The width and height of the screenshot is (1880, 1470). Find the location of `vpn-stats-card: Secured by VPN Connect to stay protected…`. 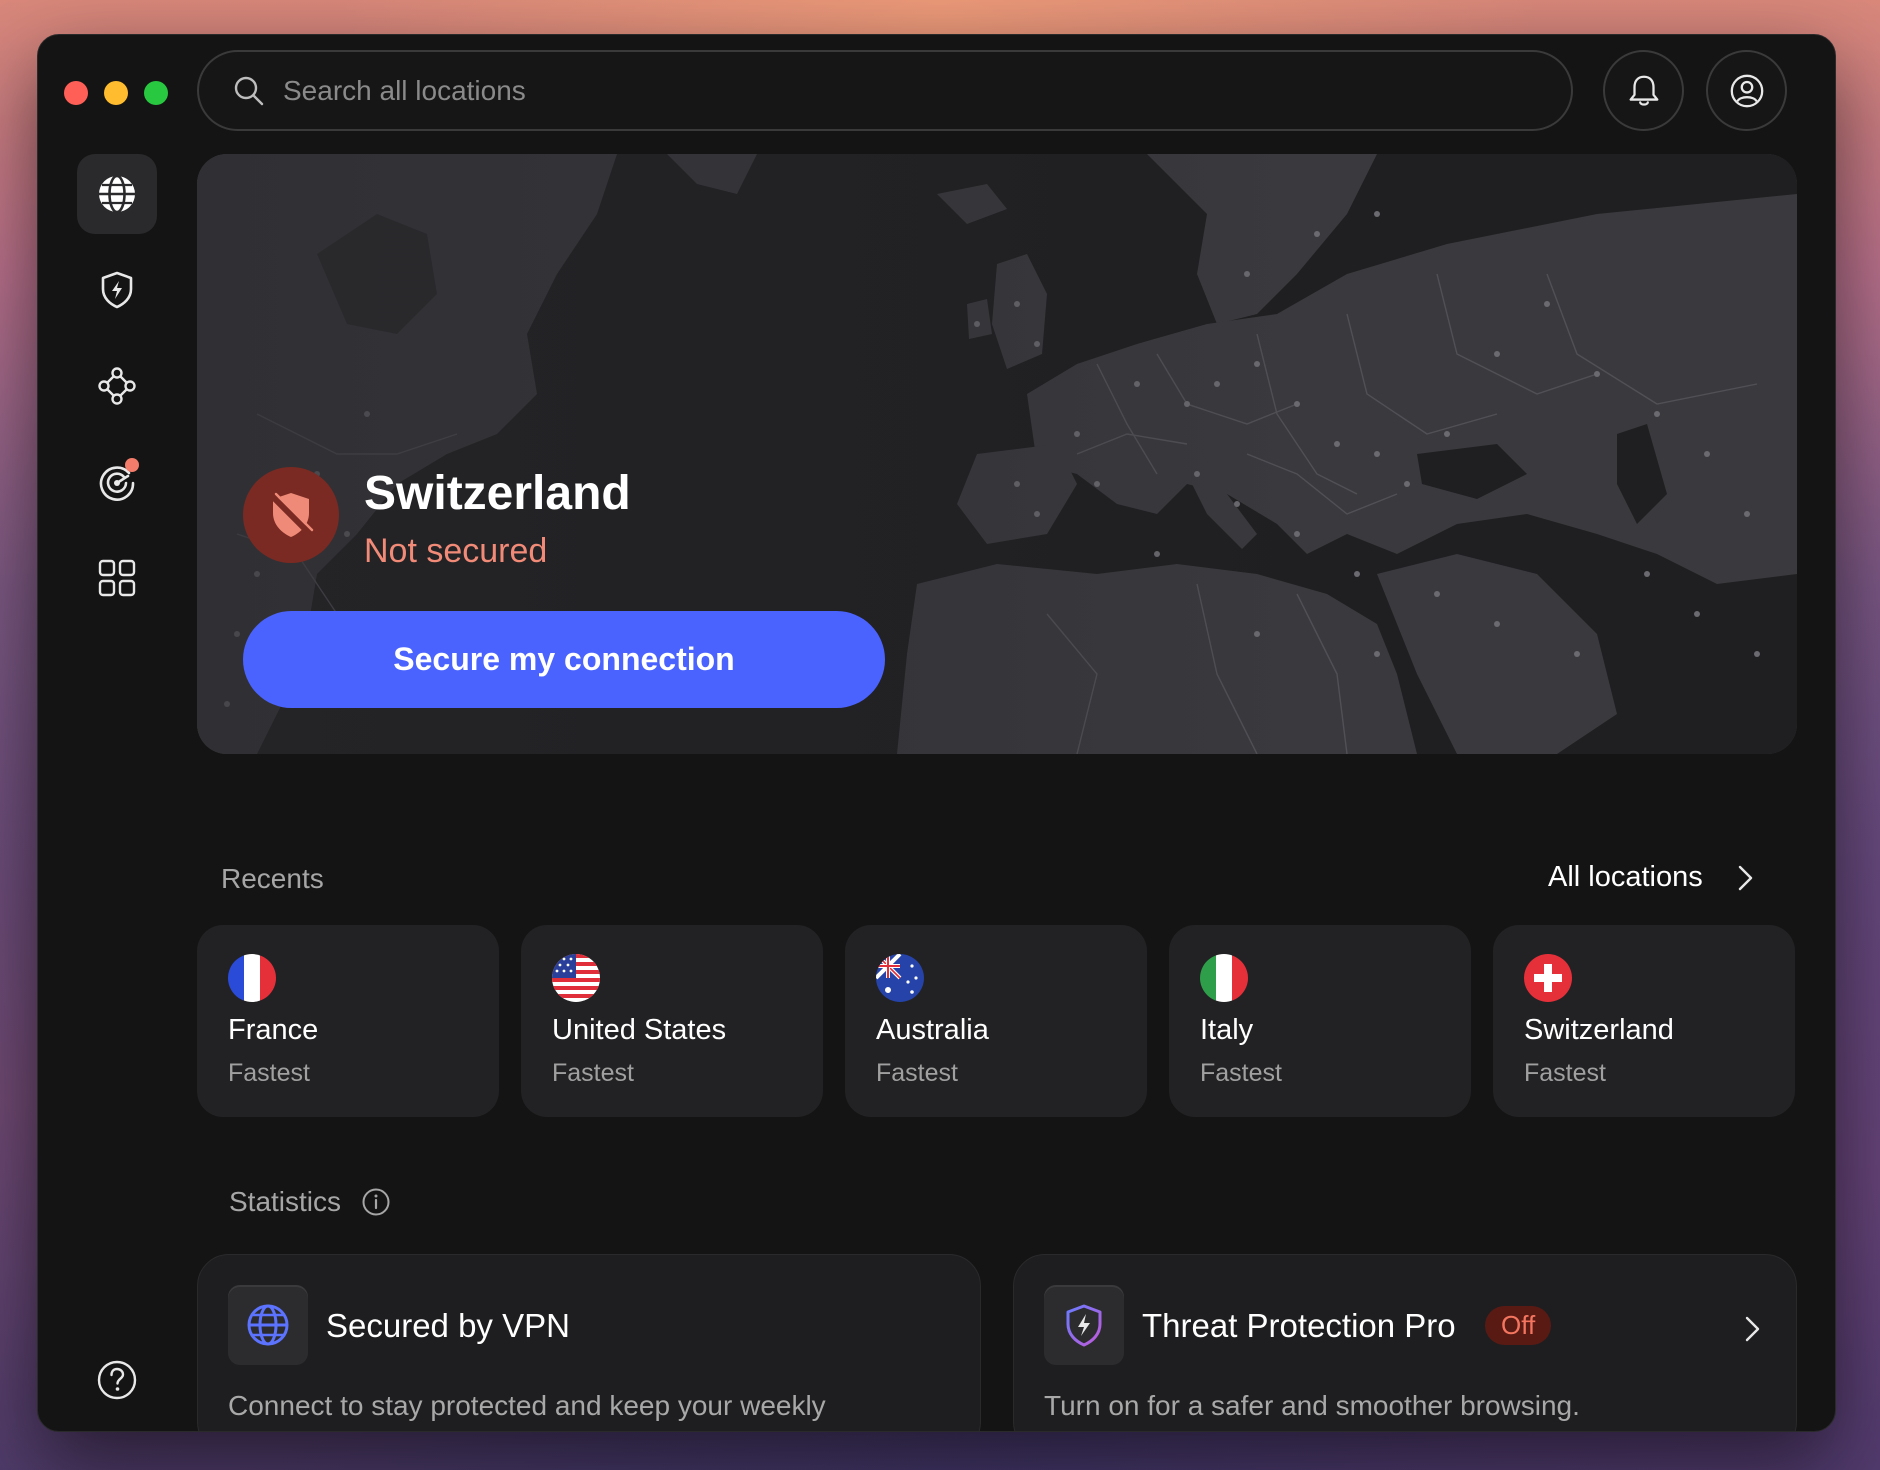

vpn-stats-card: Secured by VPN Connect to stay protected… is located at coordinates (589, 1342).